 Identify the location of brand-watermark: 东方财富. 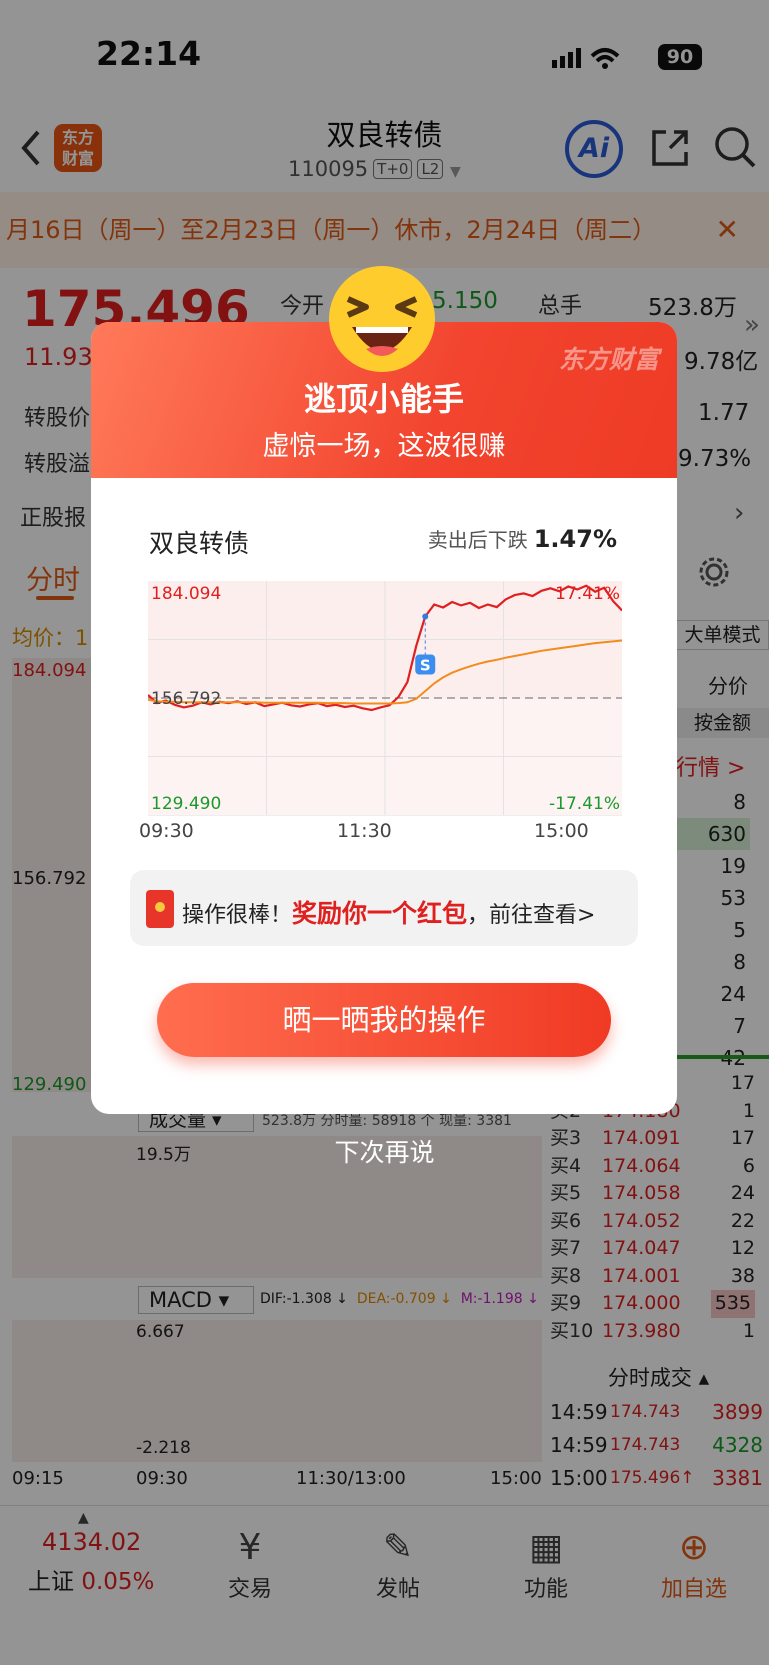
(608, 359).